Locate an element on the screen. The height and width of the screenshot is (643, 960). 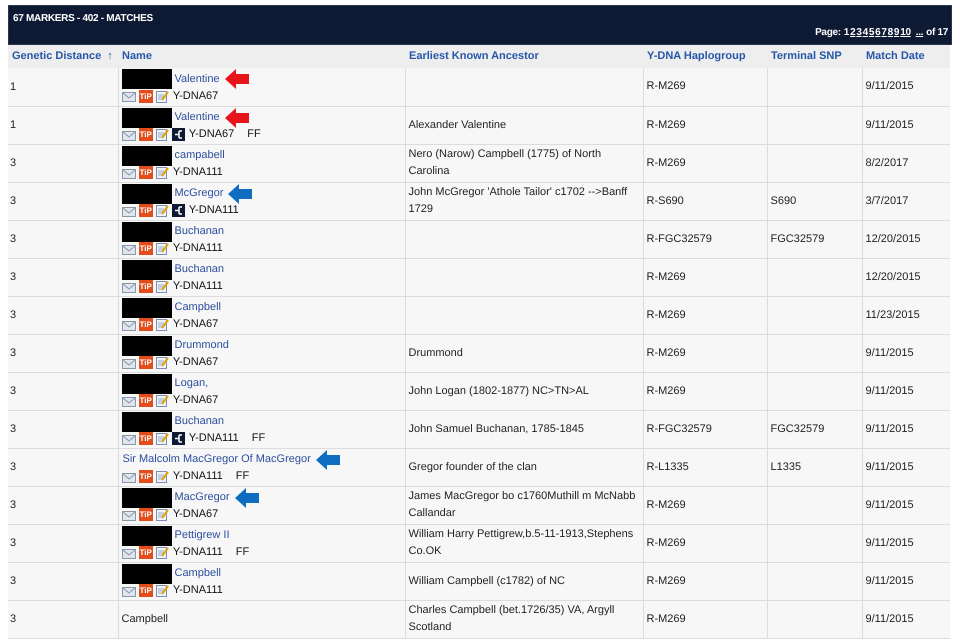
name-link: Logan, is located at coordinates (191, 383).